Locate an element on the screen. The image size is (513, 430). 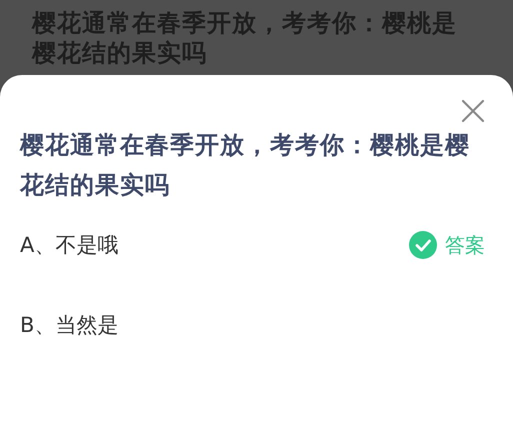
answer-label: 答案 is located at coordinates (465, 245).